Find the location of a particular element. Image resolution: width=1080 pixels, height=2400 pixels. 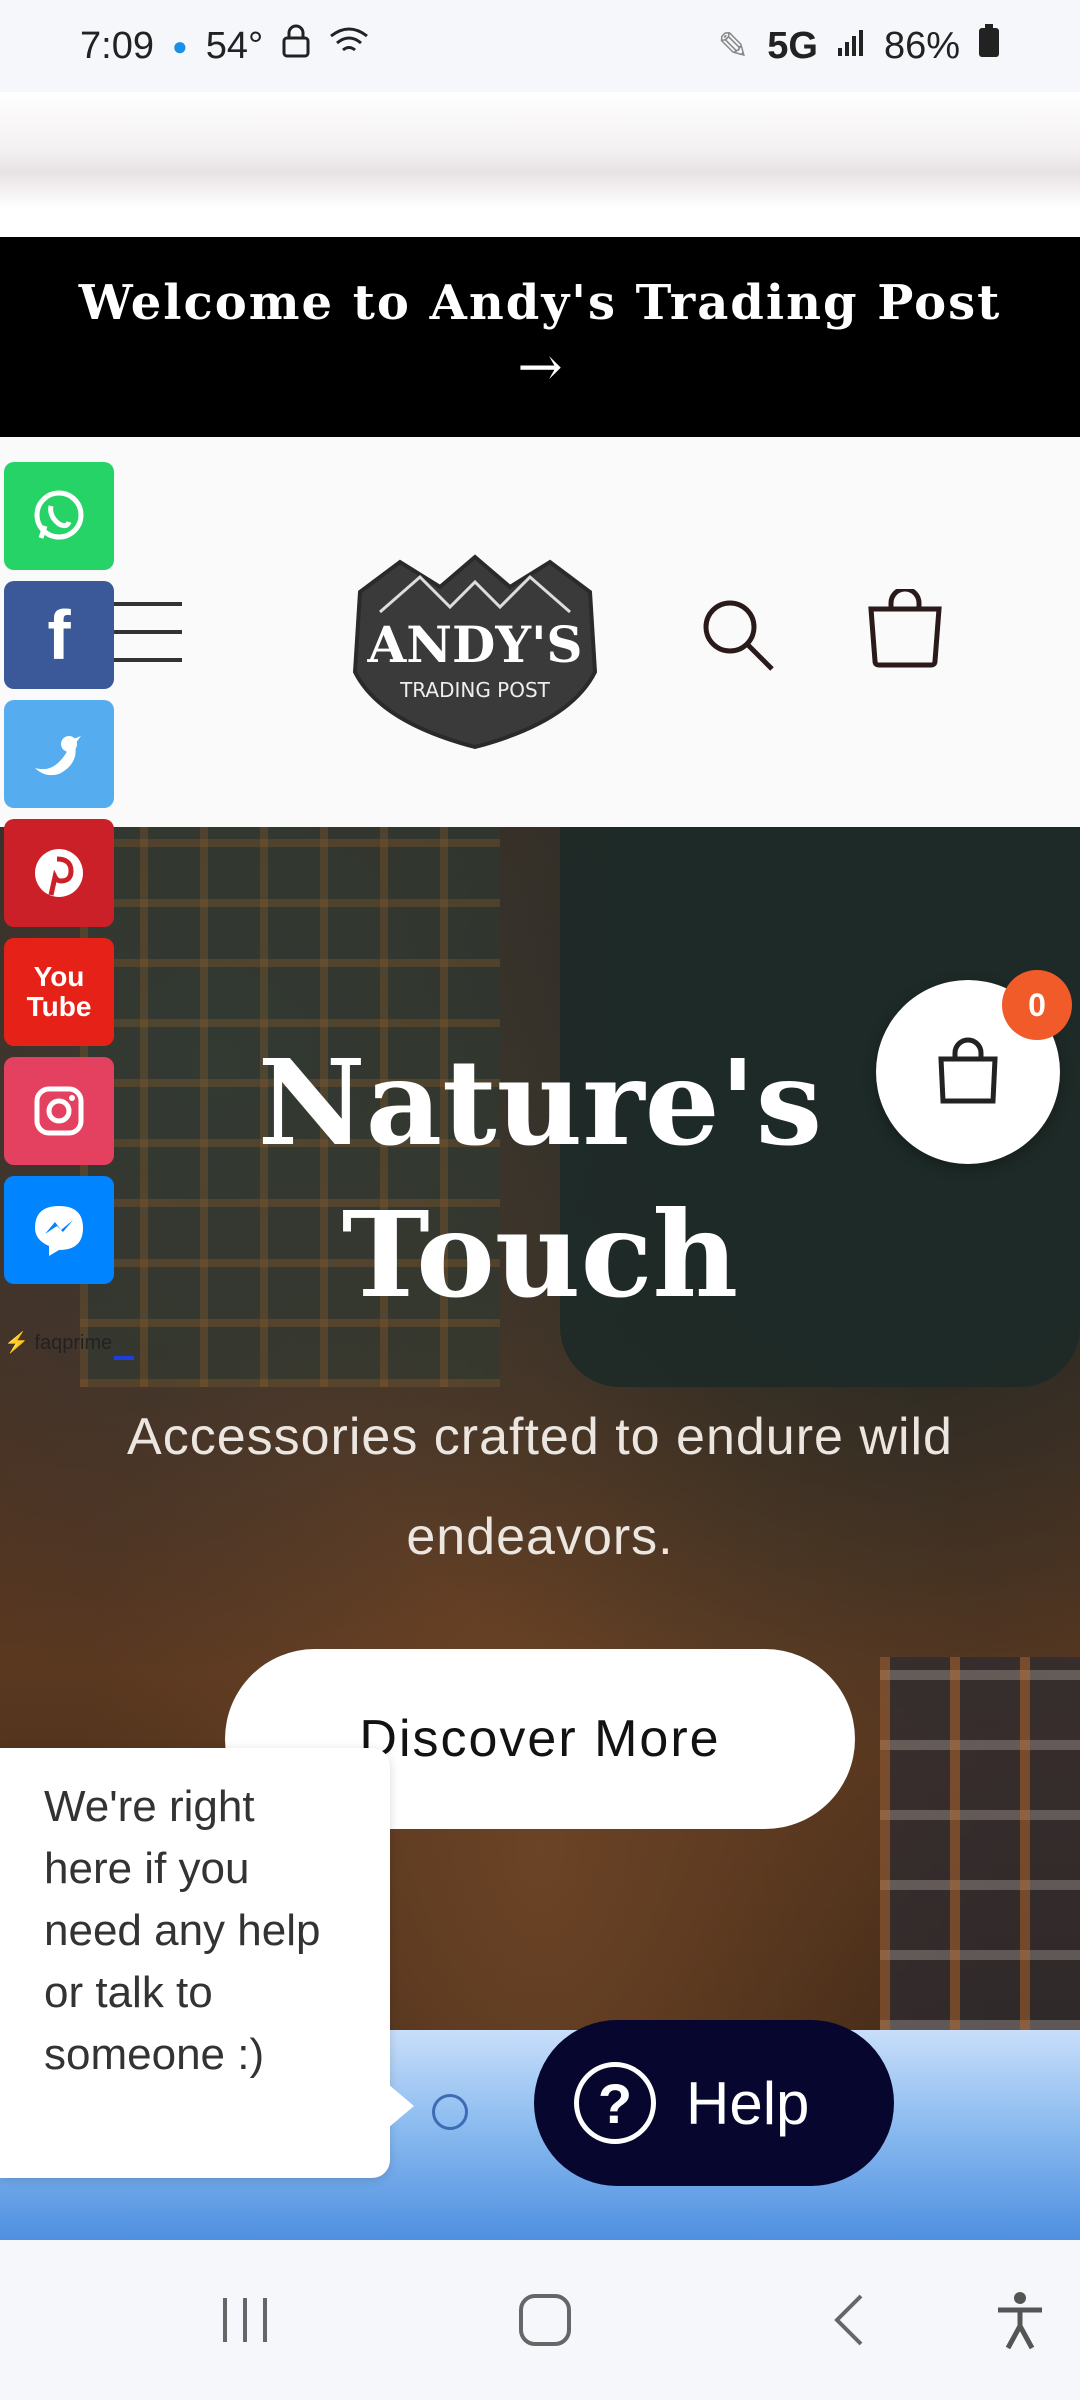

messenger-icon is located at coordinates (59, 1231).